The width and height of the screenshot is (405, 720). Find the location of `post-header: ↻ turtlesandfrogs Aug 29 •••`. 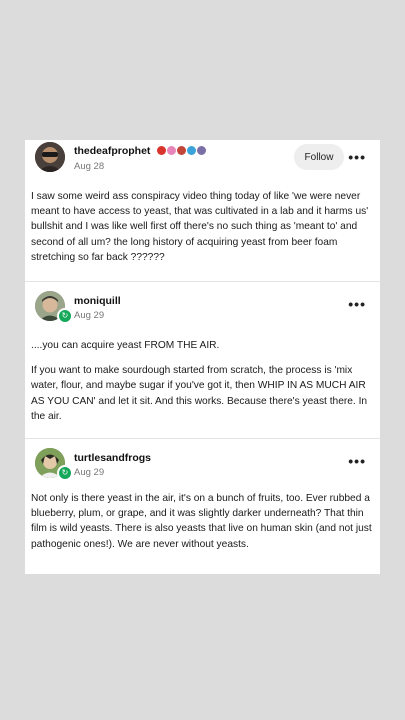

post-header: ↻ turtlesandfrogs Aug 29 ••• is located at coordinates (202, 461).